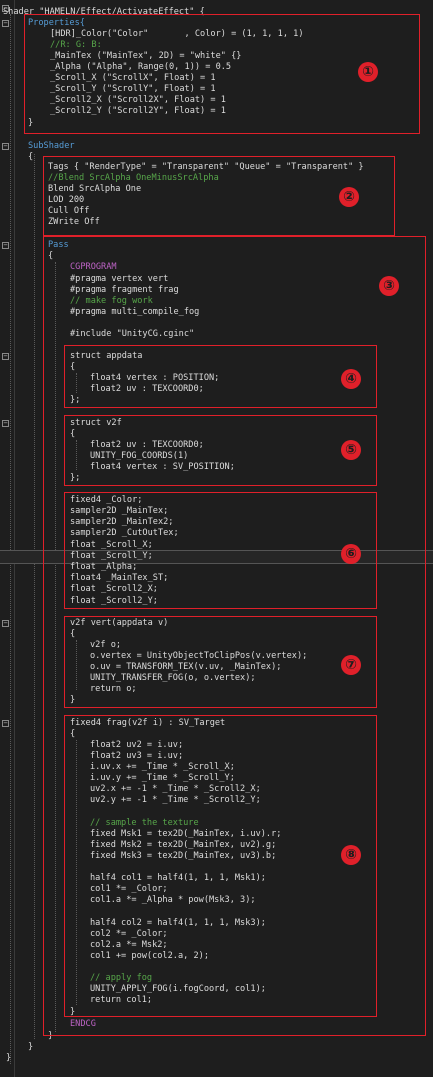 The height and width of the screenshot is (1077, 433). Describe the element at coordinates (389, 286) in the screenshot. I see `annotation-number-marker: ③` at that location.